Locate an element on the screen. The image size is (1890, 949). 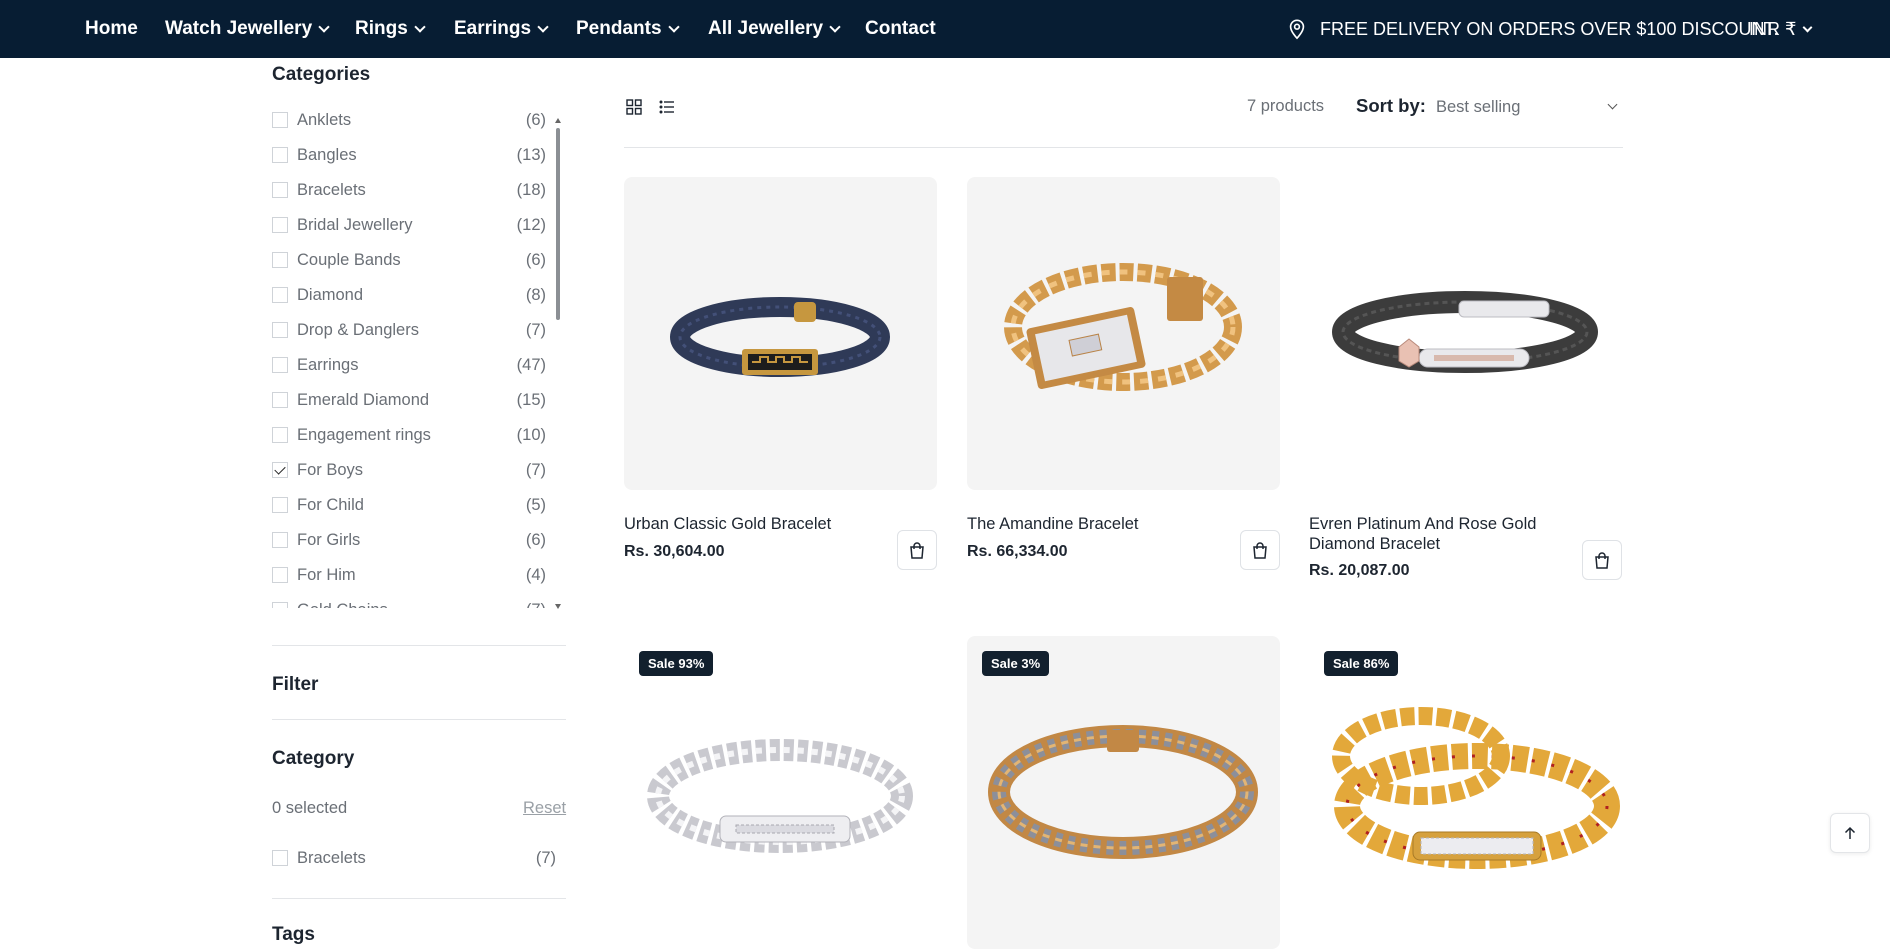
category-label: Couple Bands is located at coordinates (349, 259).